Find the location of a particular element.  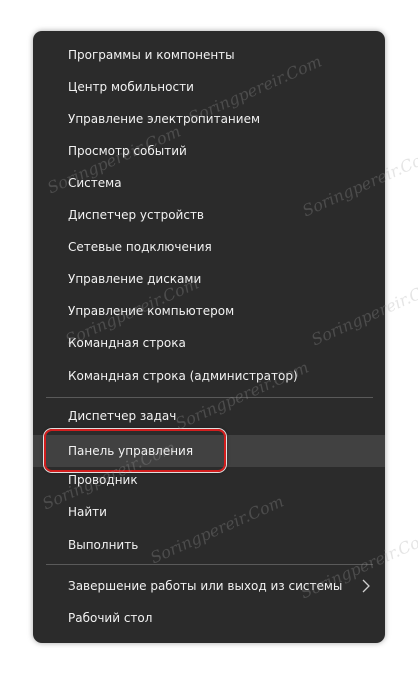

menu-item-command-prompt-admin: Командная строка (администратор) is located at coordinates (209, 376).